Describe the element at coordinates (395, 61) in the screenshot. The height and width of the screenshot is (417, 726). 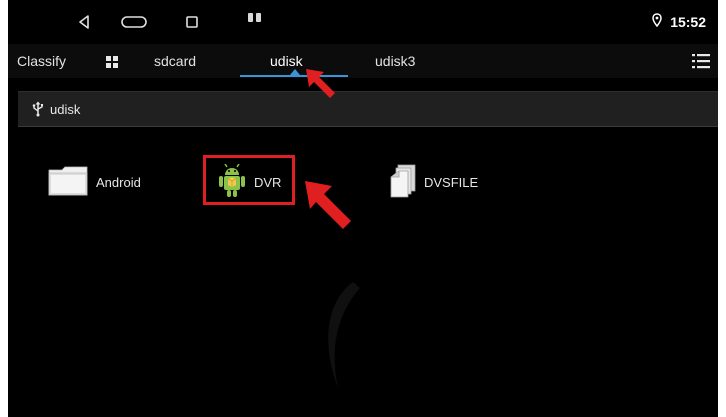
I see `tab-udisk3: udisk3` at that location.